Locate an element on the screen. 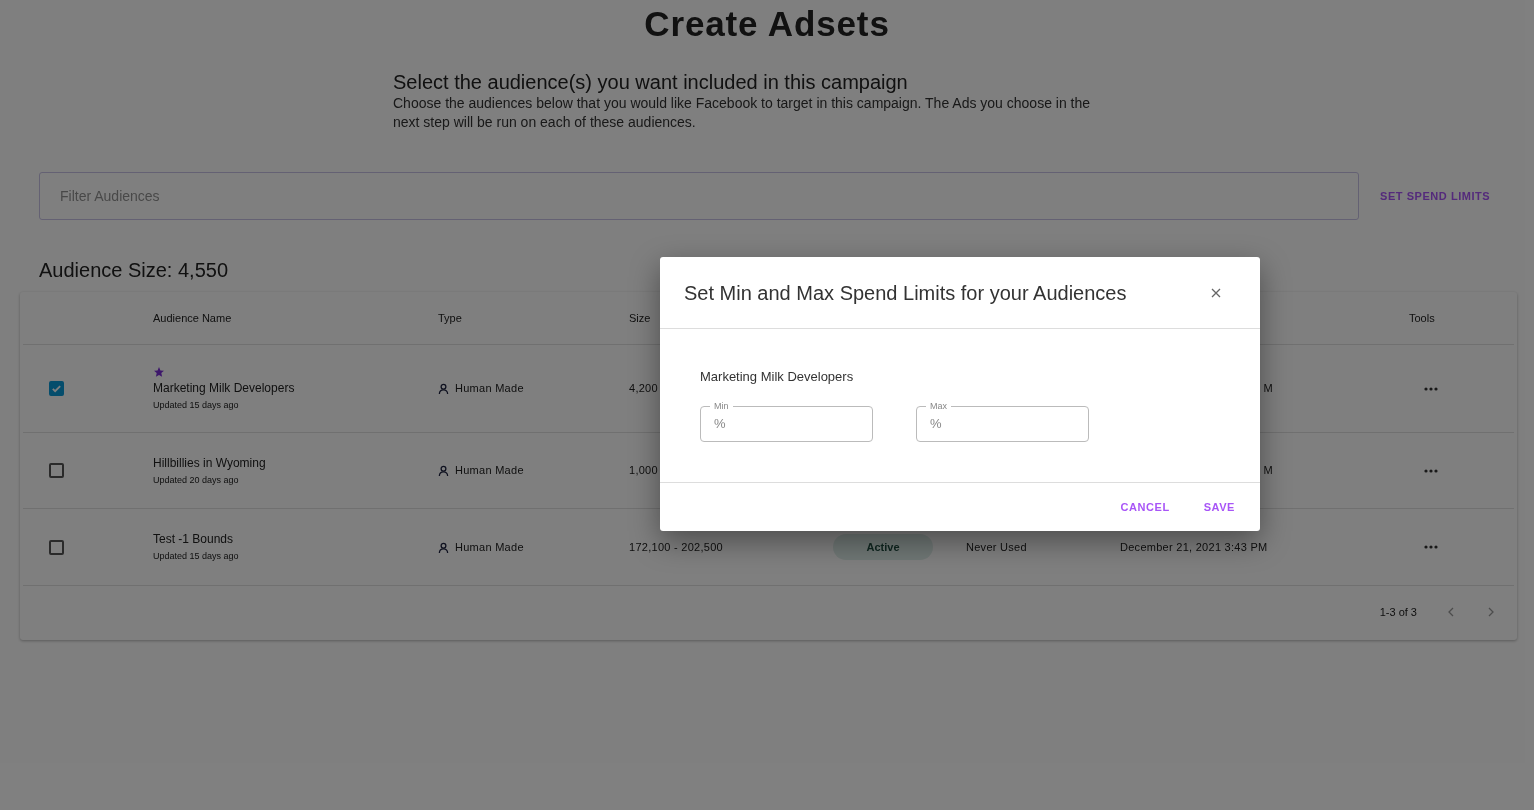  audience-label: Marketing Milk Developers is located at coordinates (777, 377).